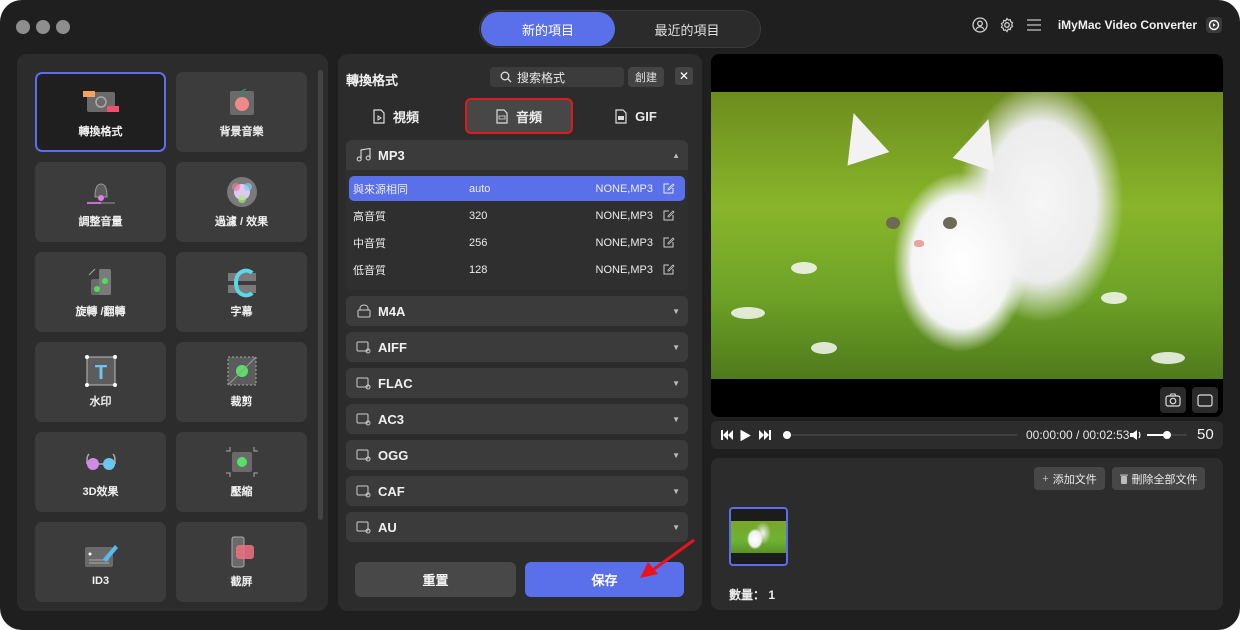  I want to click on skip-forward-button, so click(765, 435).